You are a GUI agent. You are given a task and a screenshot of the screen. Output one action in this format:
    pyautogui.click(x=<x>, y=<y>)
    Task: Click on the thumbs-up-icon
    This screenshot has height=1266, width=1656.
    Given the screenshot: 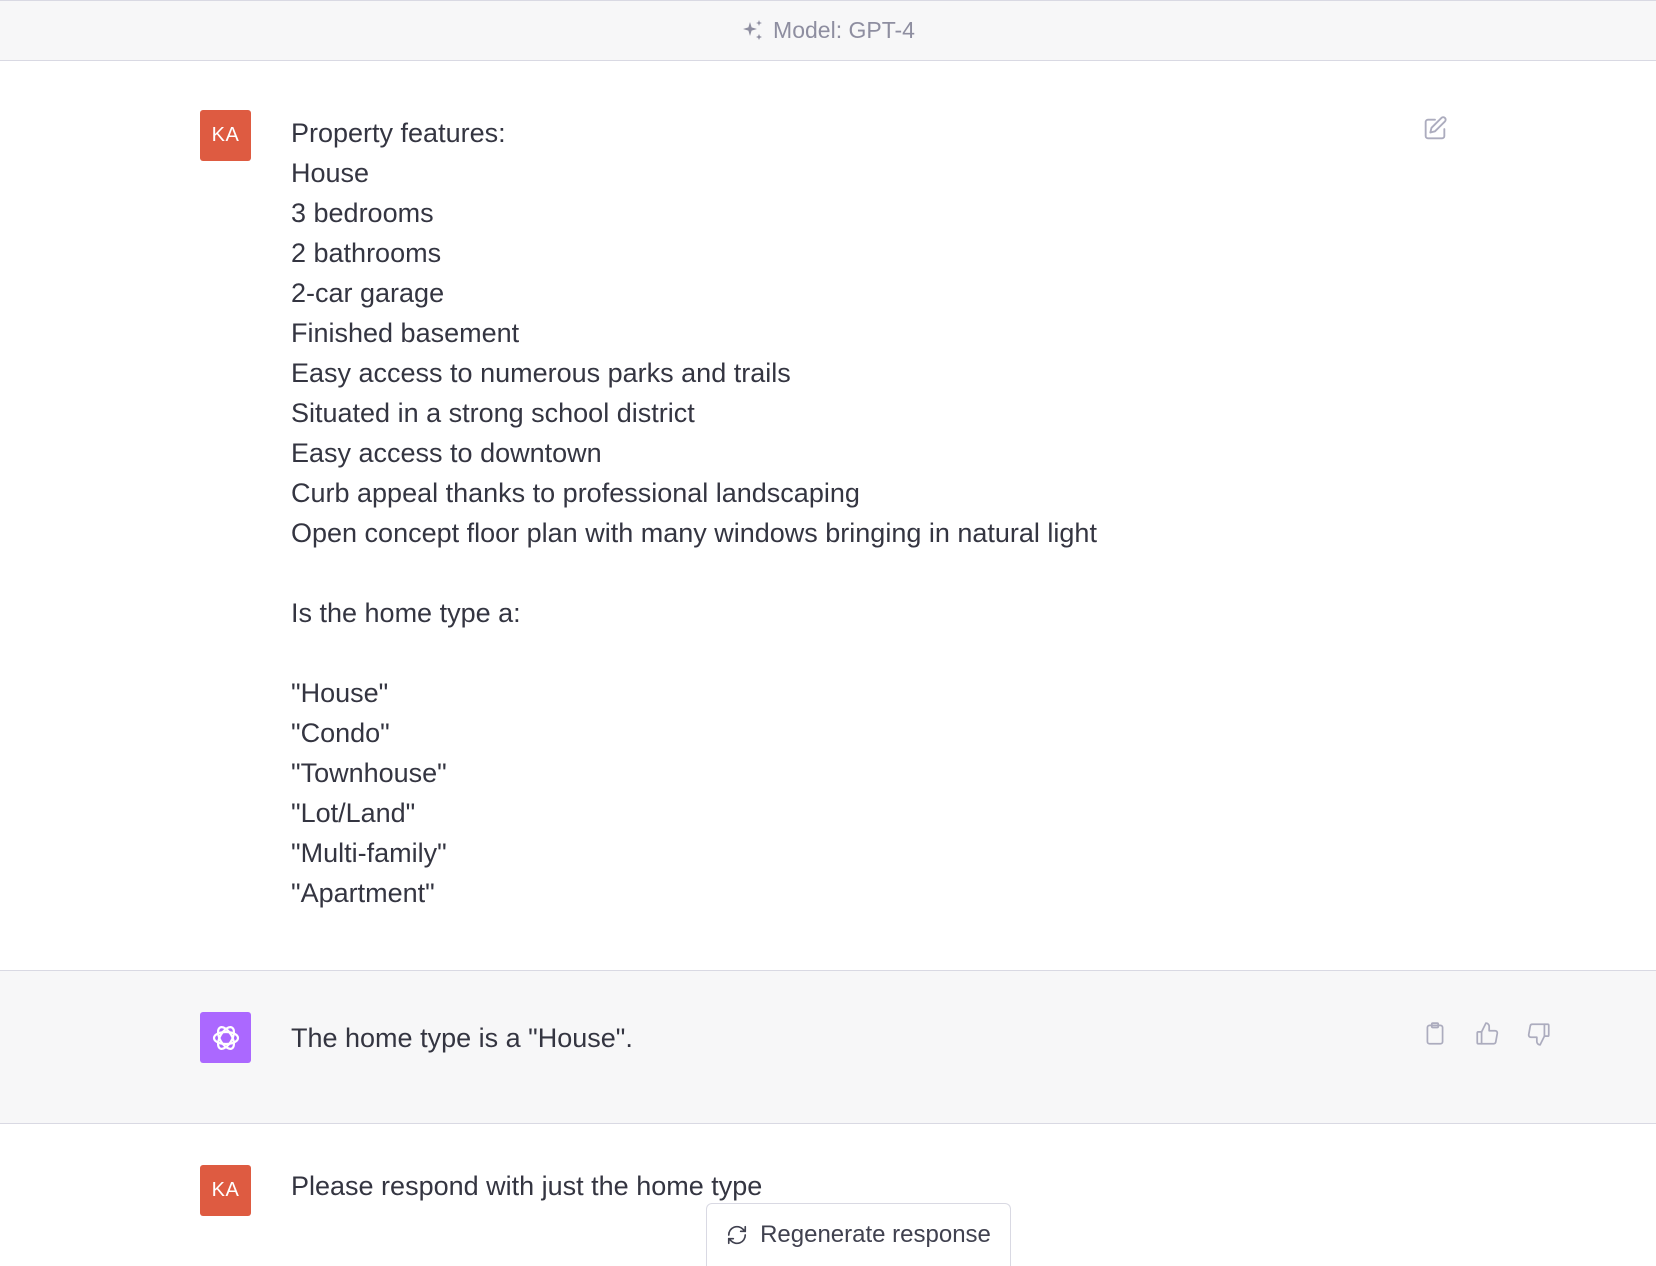 What is the action you would take?
    pyautogui.click(x=1487, y=1034)
    